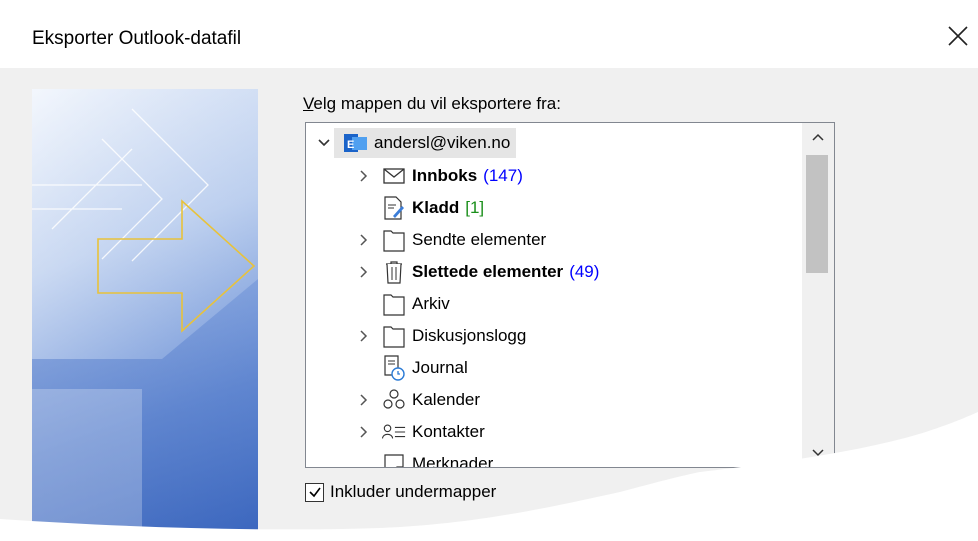 The width and height of the screenshot is (978, 541). Describe the element at coordinates (453, 461) in the screenshot. I see `tree-item-label: Merknader` at that location.